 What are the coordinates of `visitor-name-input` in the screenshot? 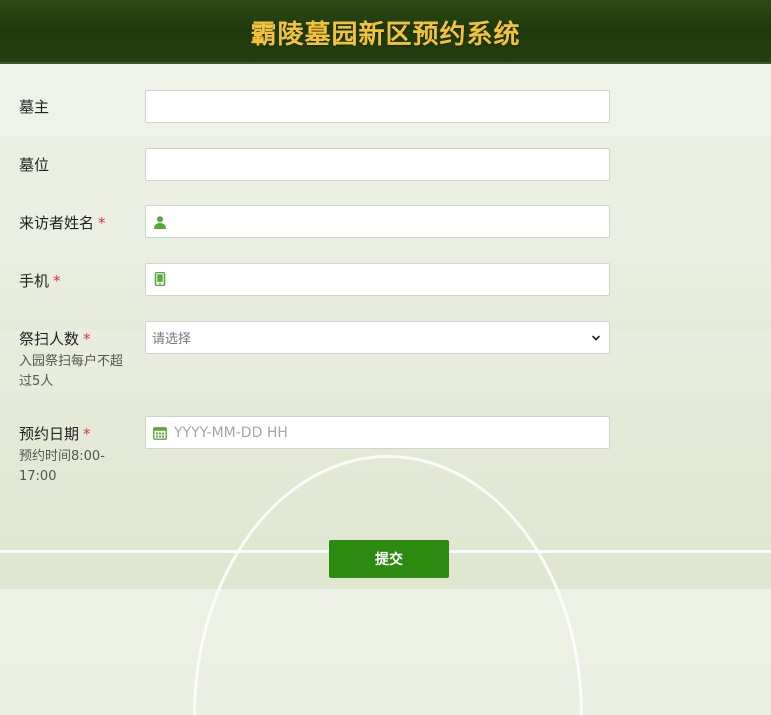 It's located at (377, 221).